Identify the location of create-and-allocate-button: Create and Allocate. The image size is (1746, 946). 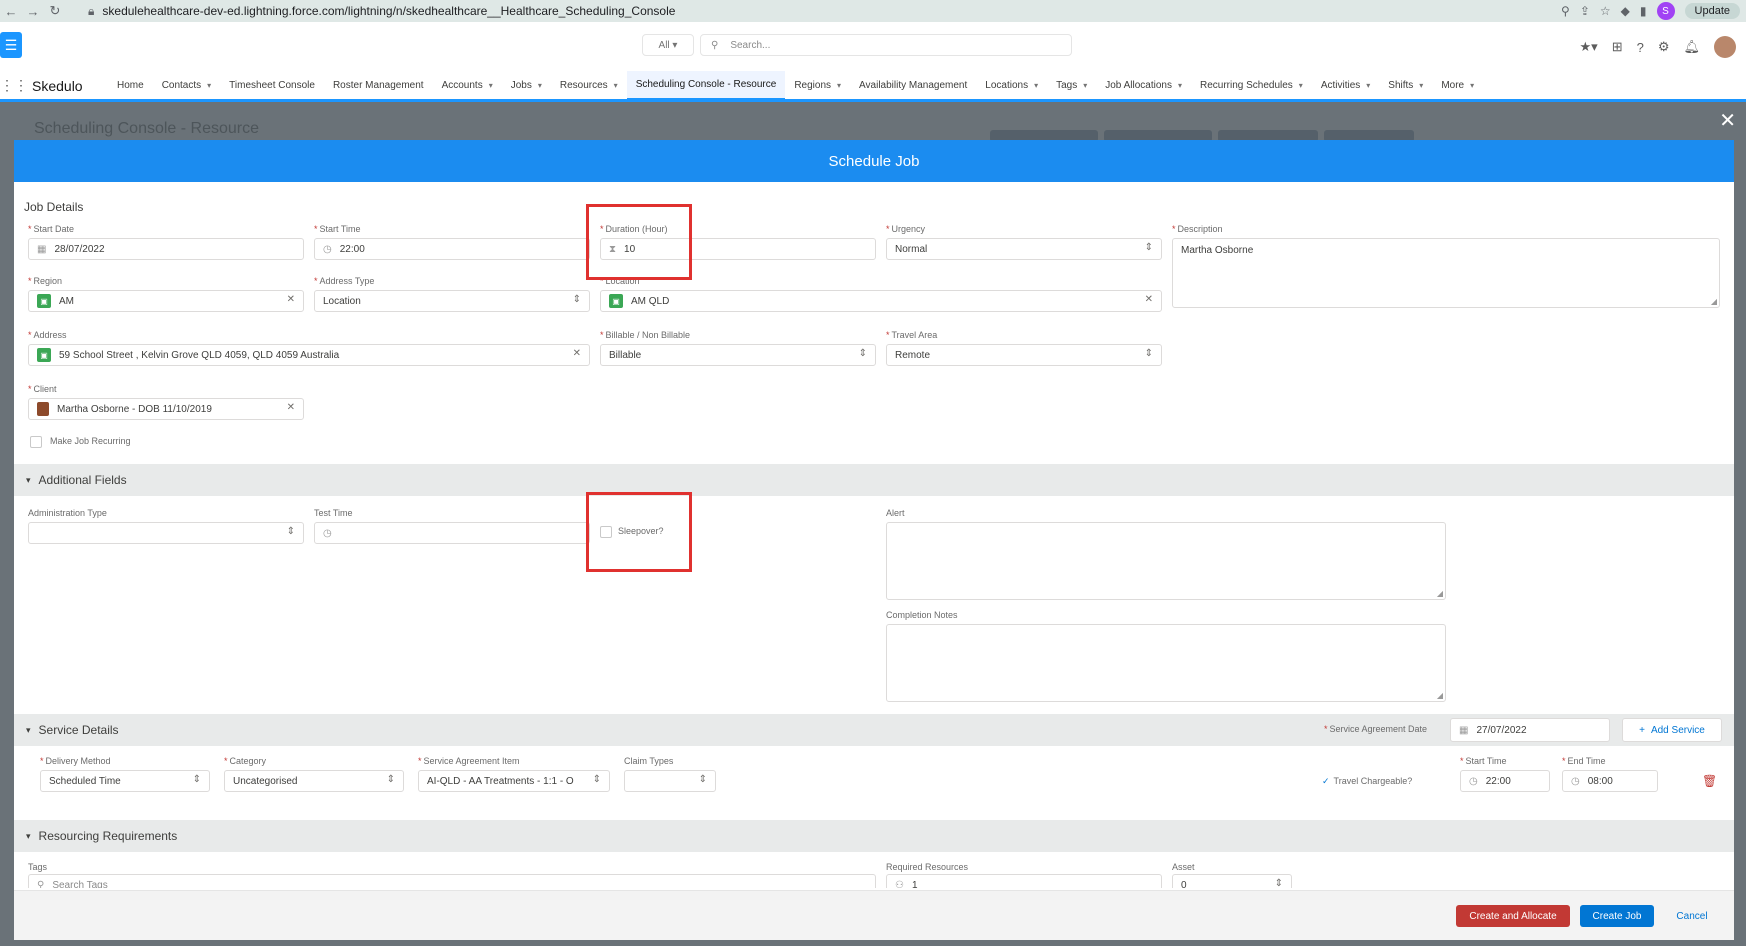
(1513, 916).